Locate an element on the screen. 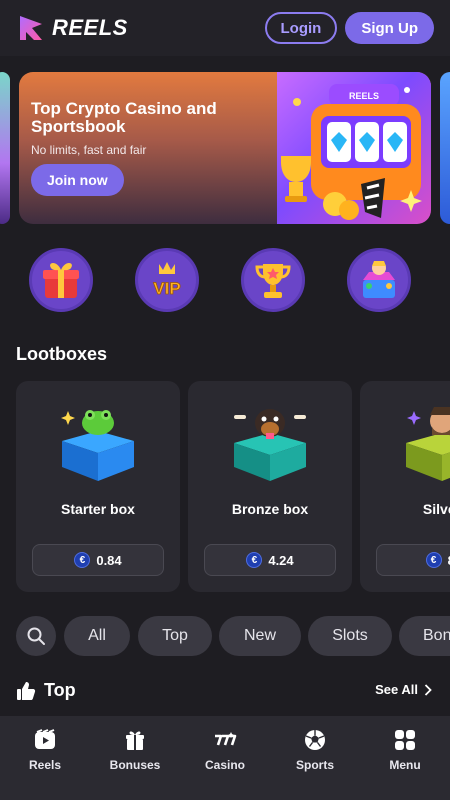  game-filter-bar: All Top New Slots Bon is located at coordinates (225, 636).